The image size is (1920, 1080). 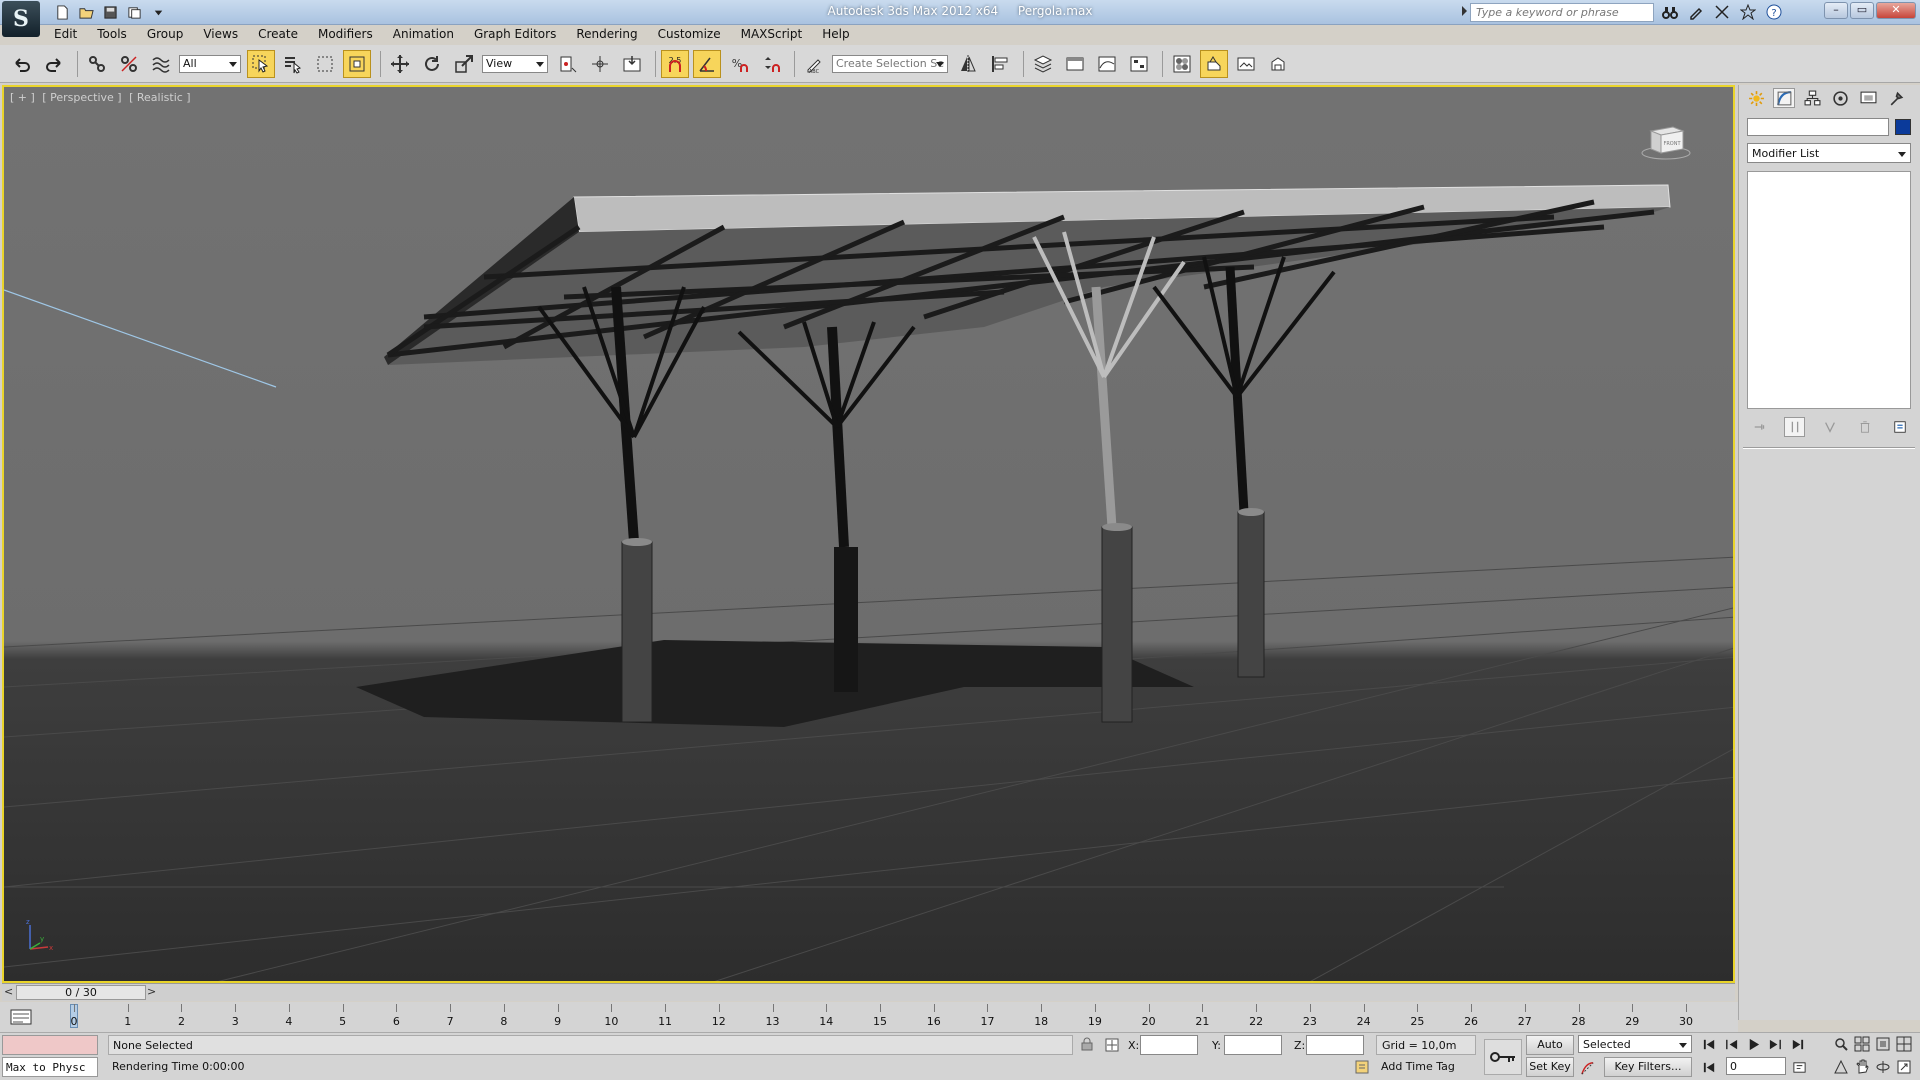 I want to click on material-editor-icon, so click(x=1182, y=64).